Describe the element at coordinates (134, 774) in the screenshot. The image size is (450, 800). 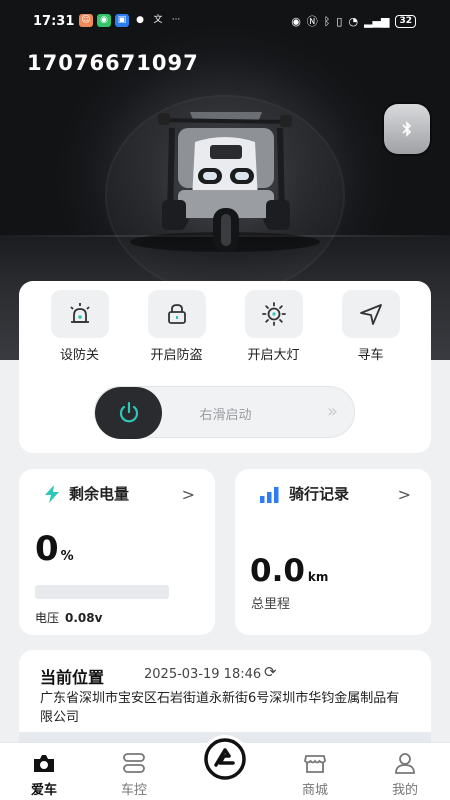
I see `tab-vehicle-control: 车控` at that location.